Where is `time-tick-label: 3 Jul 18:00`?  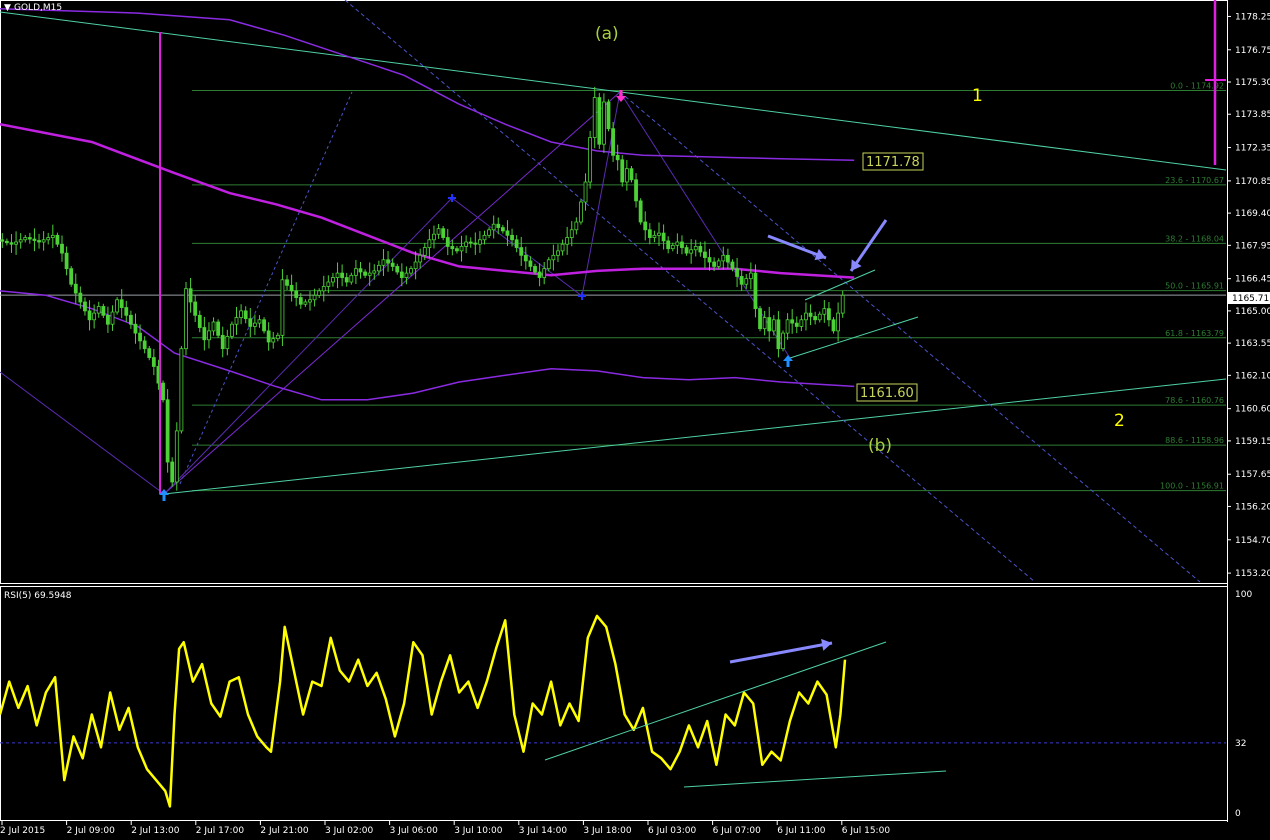
time-tick-label: 3 Jul 18:00 is located at coordinates (607, 831).